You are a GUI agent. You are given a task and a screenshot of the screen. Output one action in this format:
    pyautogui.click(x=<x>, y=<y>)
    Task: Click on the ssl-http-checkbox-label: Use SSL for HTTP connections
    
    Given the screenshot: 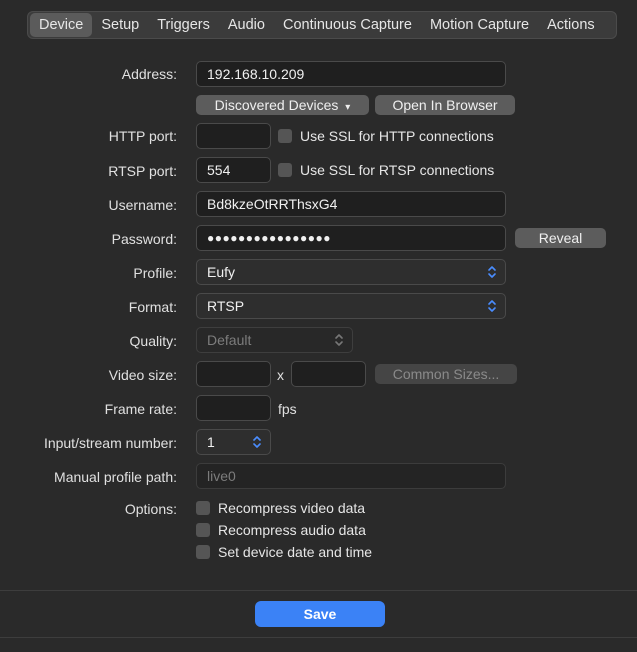 What is the action you would take?
    pyautogui.click(x=397, y=136)
    